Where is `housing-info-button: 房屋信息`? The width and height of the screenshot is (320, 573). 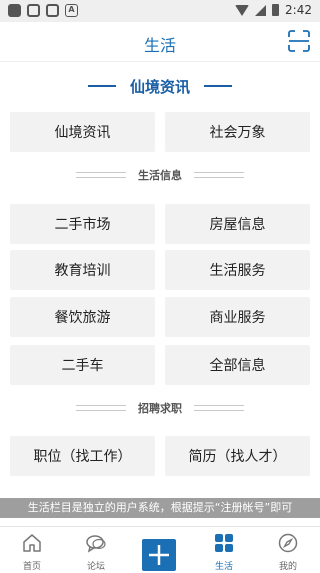 housing-info-button: 房屋信息 is located at coordinates (237, 224).